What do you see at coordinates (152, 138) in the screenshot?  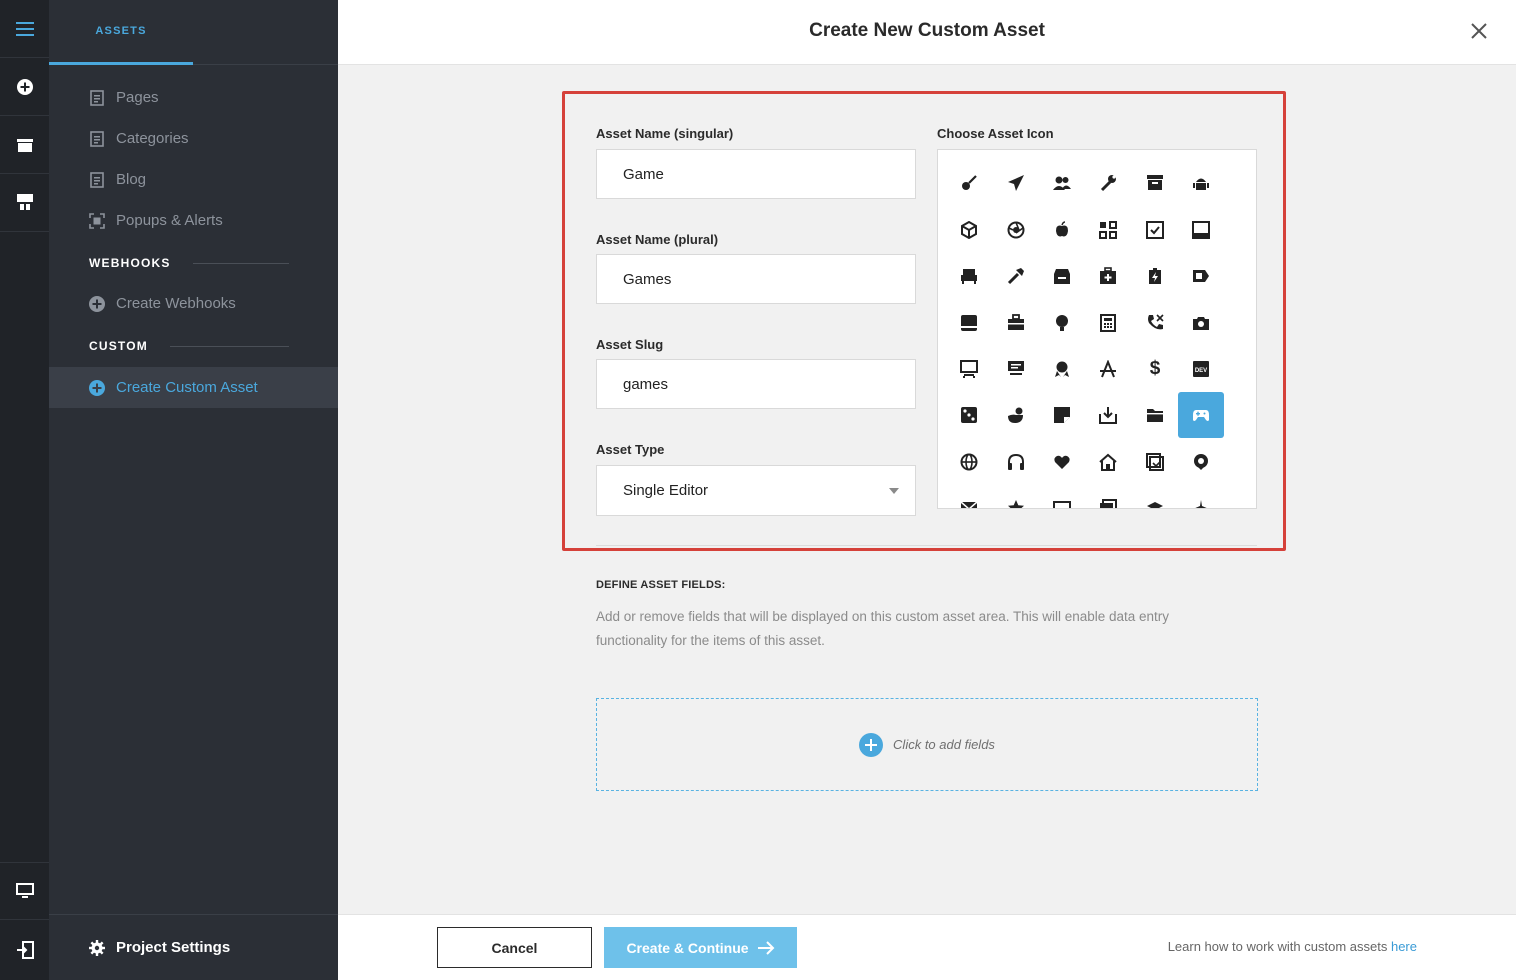 I see `sidebar-item-label: Categories` at bounding box center [152, 138].